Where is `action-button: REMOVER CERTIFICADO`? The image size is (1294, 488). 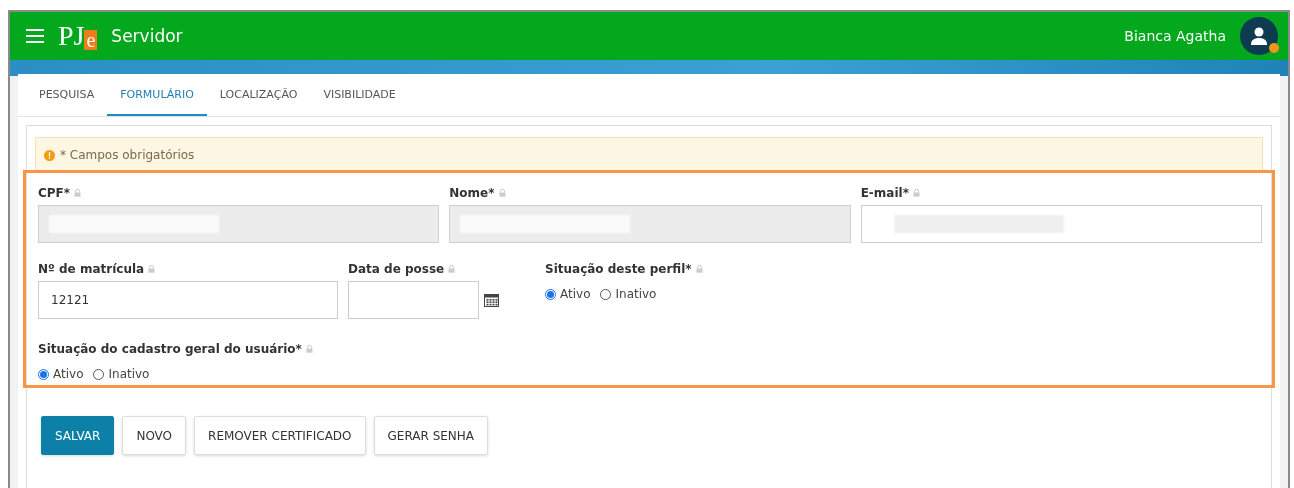
action-button: REMOVER CERTIFICADO is located at coordinates (280, 435).